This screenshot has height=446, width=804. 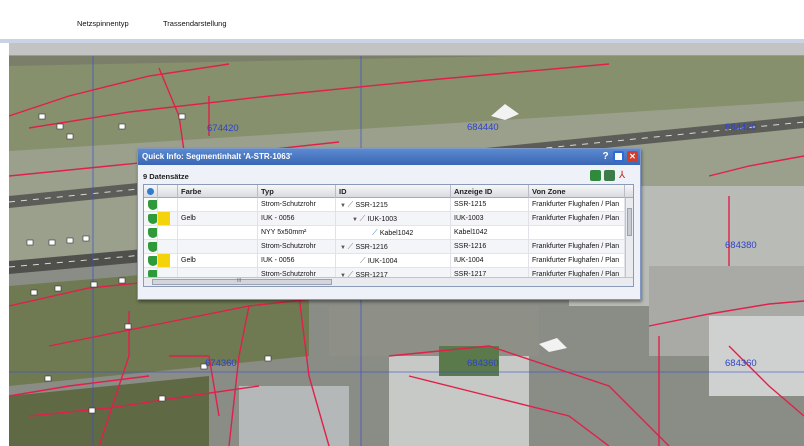 I want to click on pdf-export-icon: ⅄, so click(x=624, y=175).